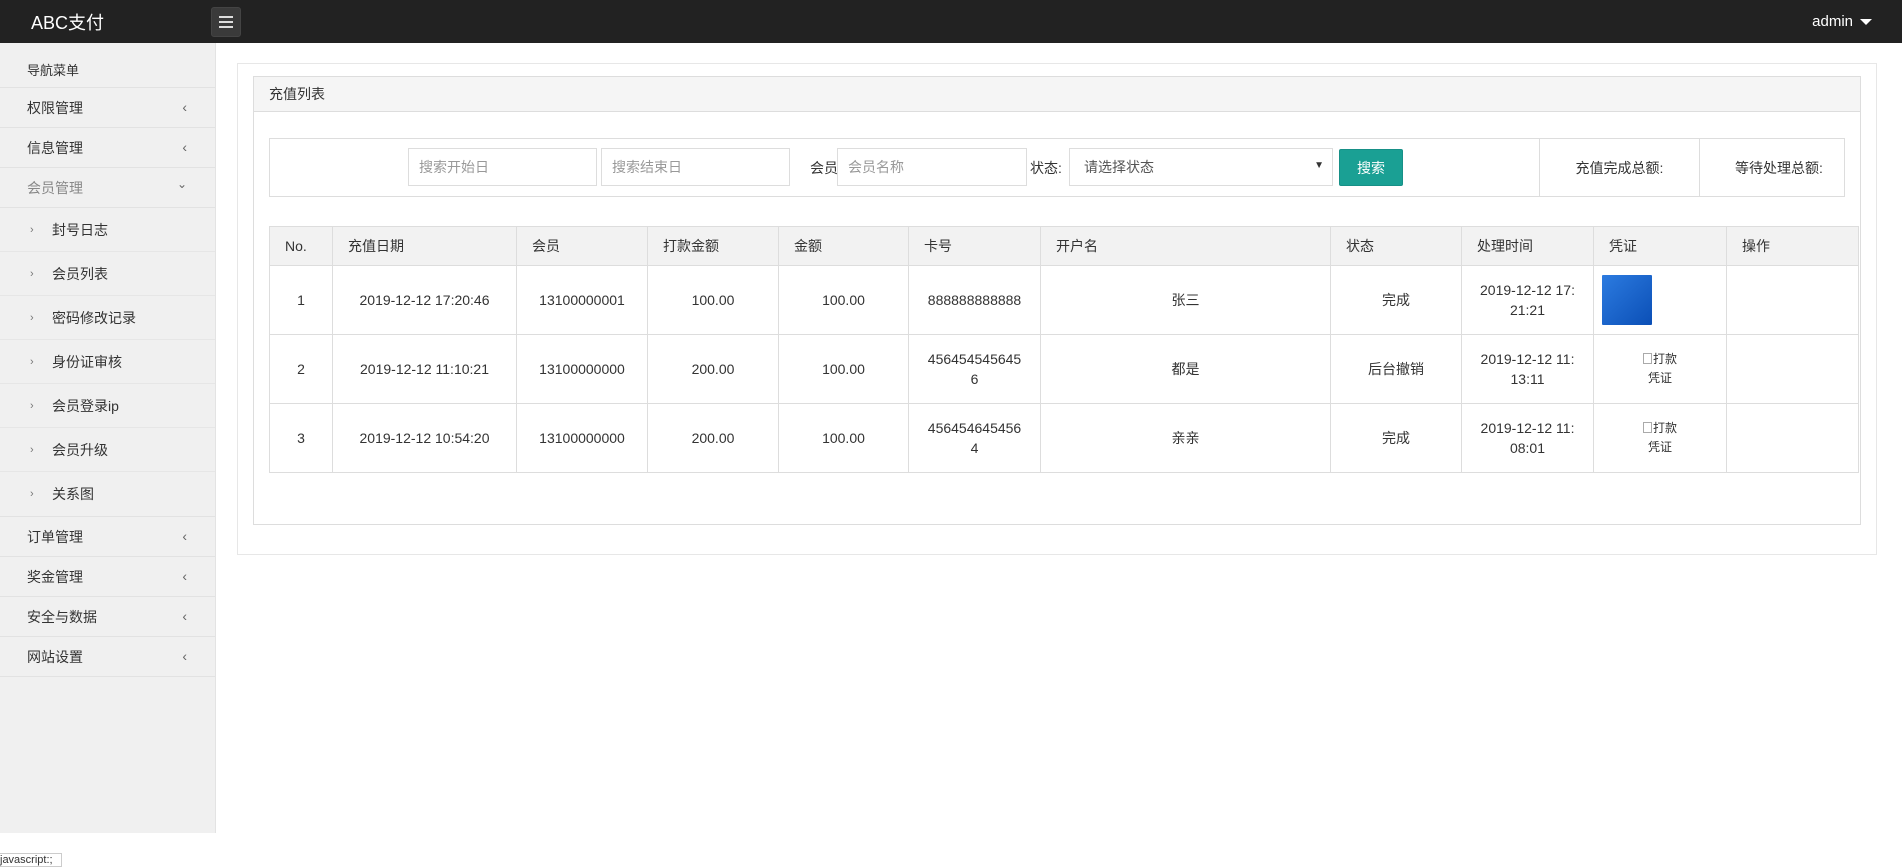 This screenshot has height=867, width=1902. I want to click on column-header: 卡号, so click(974, 246).